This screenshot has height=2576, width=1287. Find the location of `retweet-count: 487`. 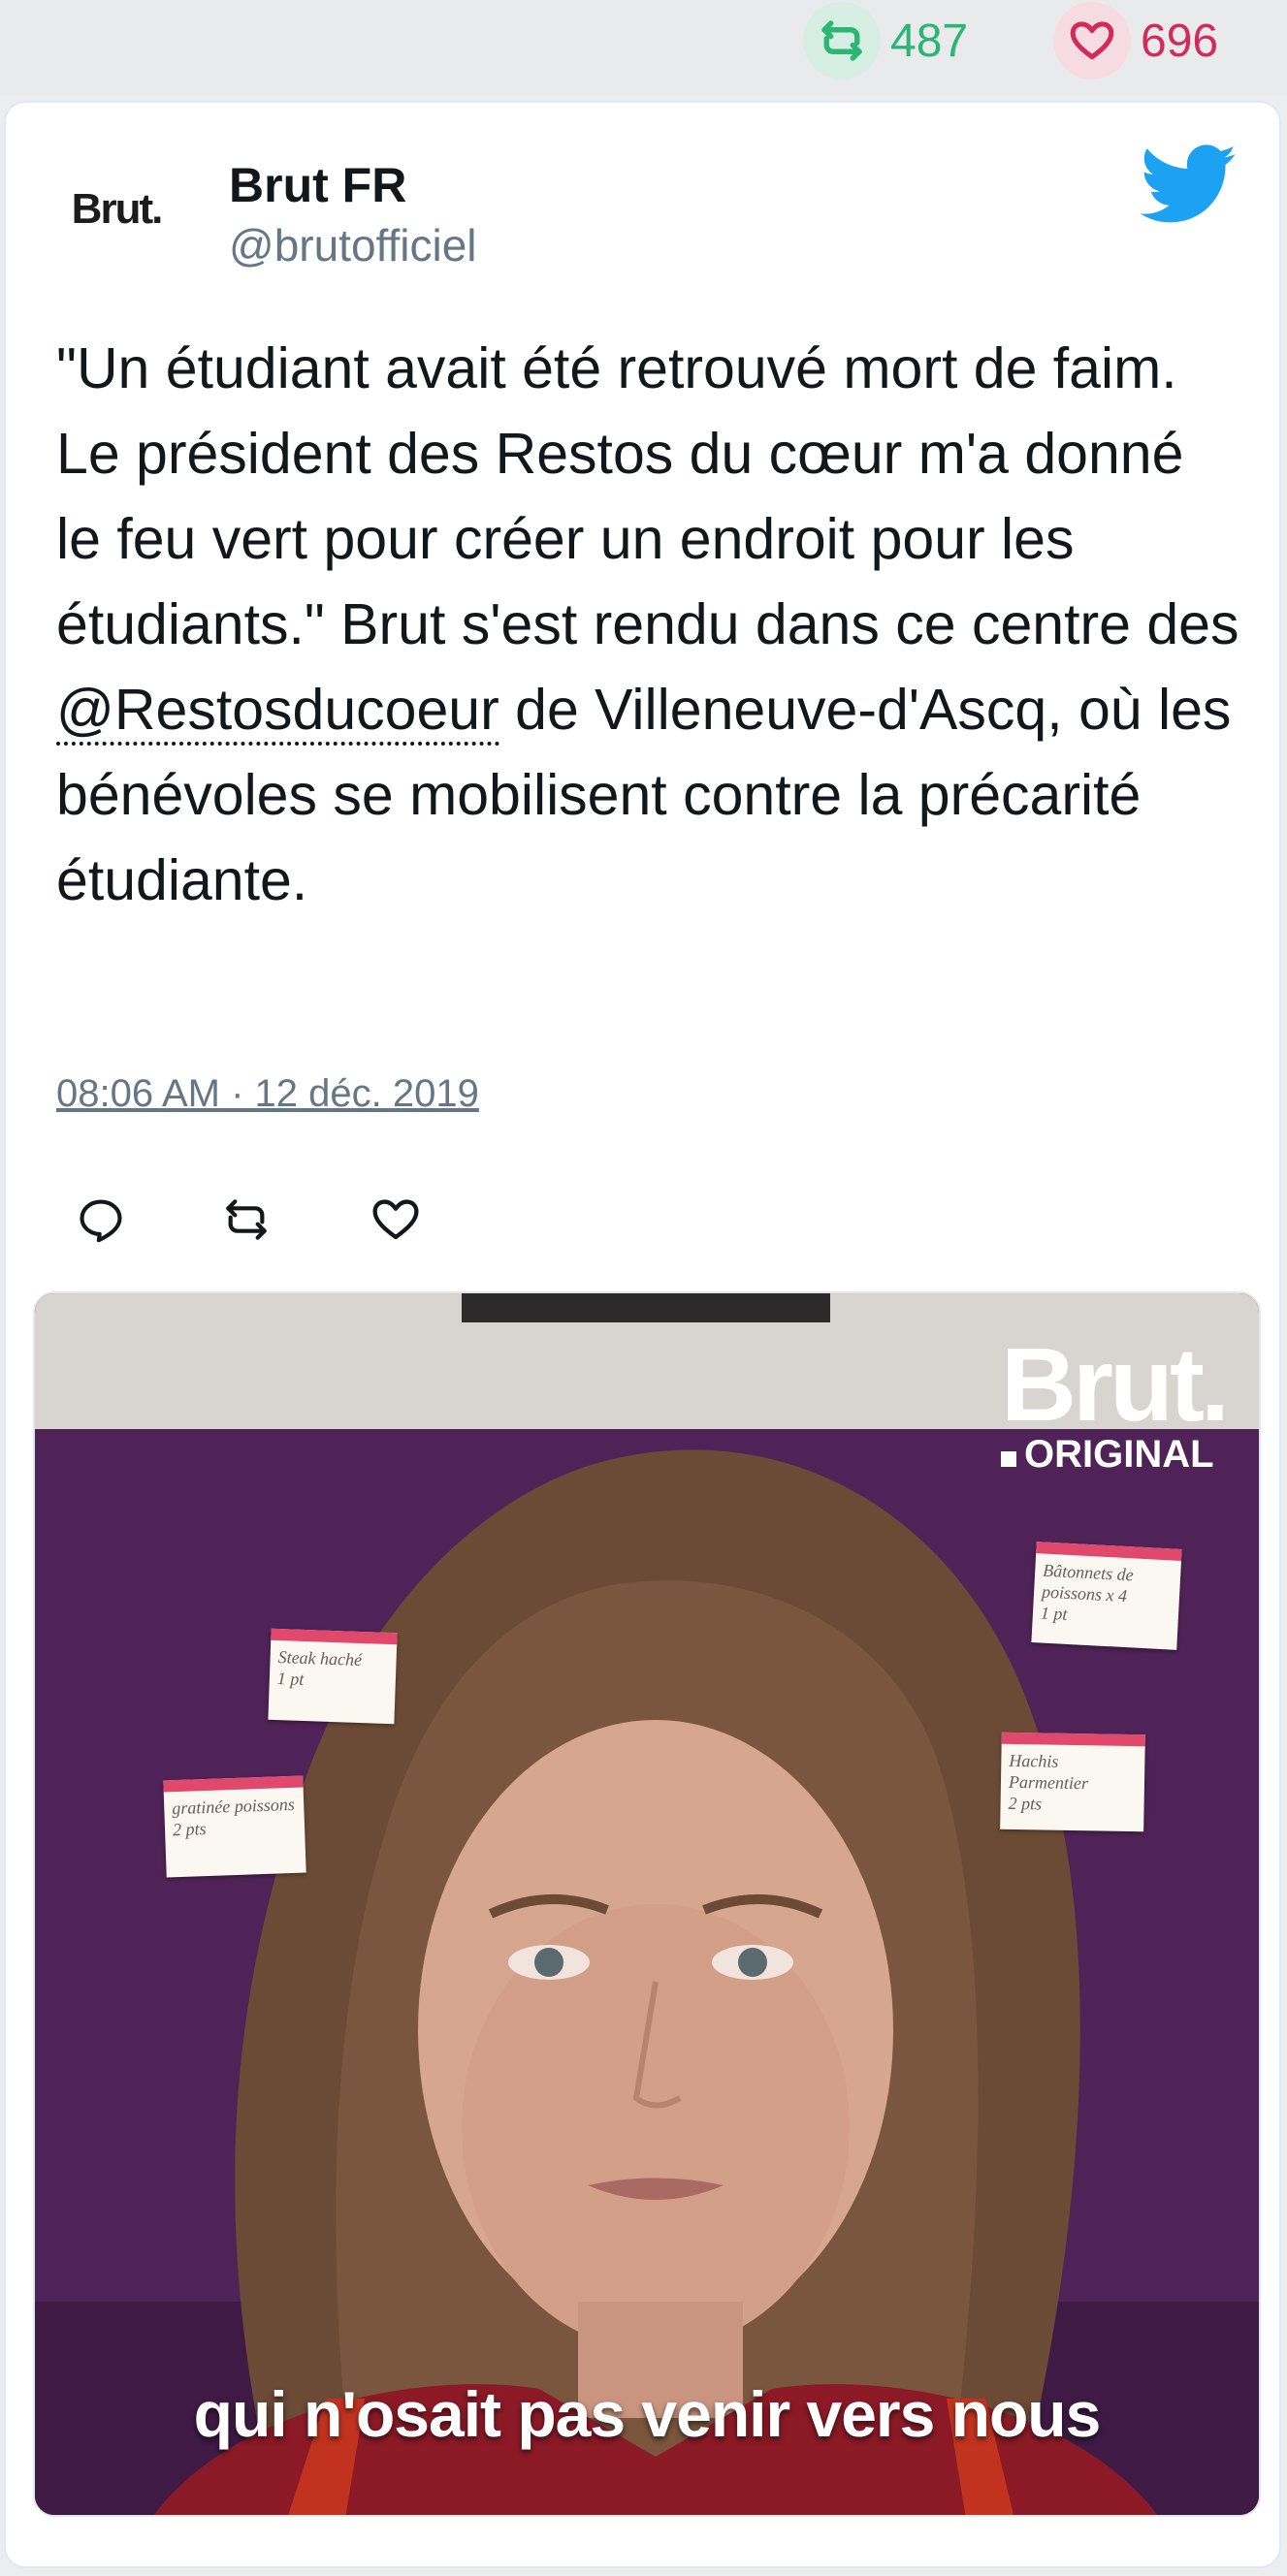

retweet-count: 487 is located at coordinates (885, 40).